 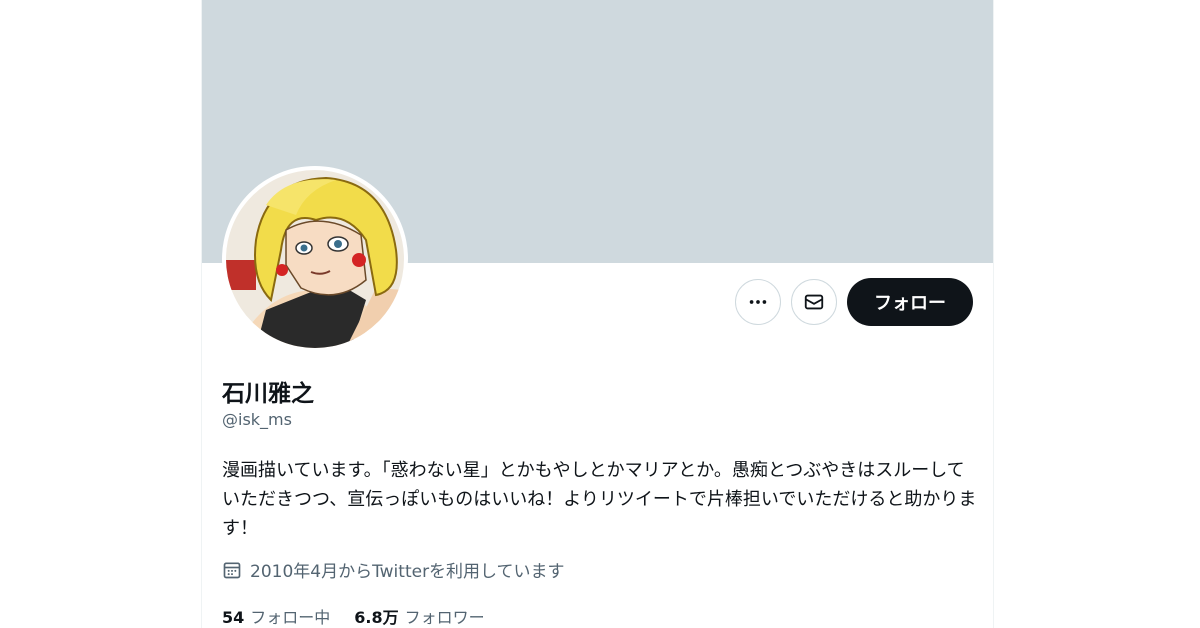 I want to click on join-date: 2010年4月からTwitterを利用しています, so click(x=393, y=569).